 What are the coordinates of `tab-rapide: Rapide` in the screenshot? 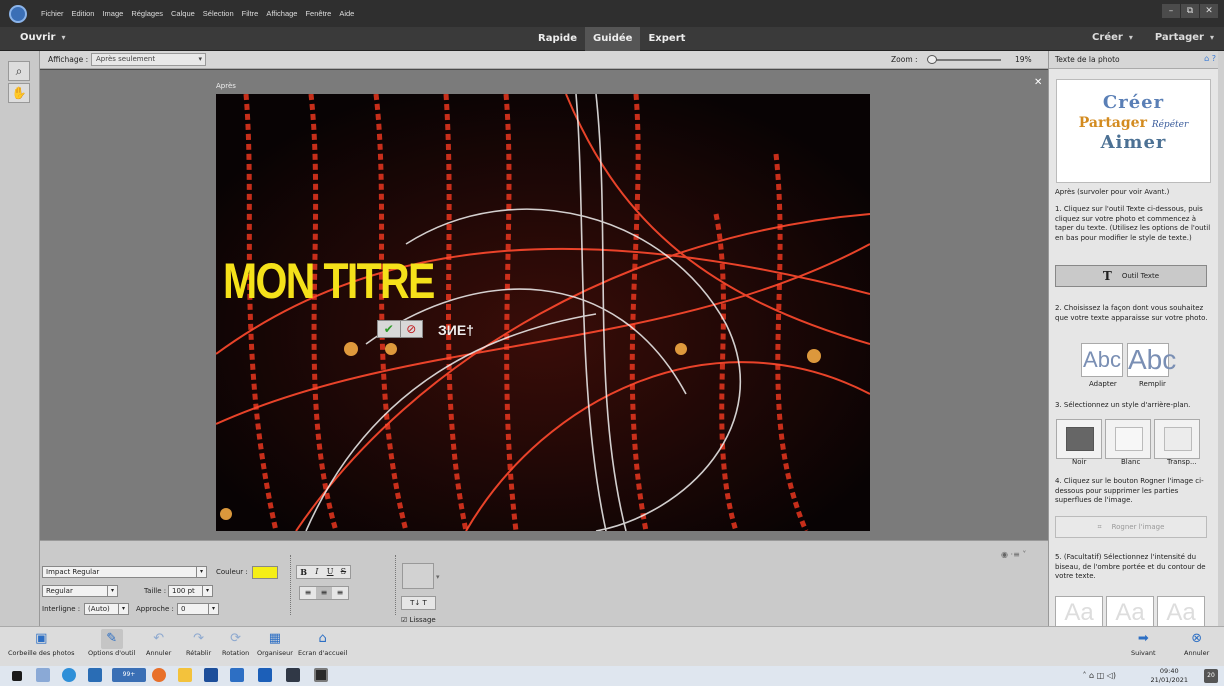 It's located at (557, 39).